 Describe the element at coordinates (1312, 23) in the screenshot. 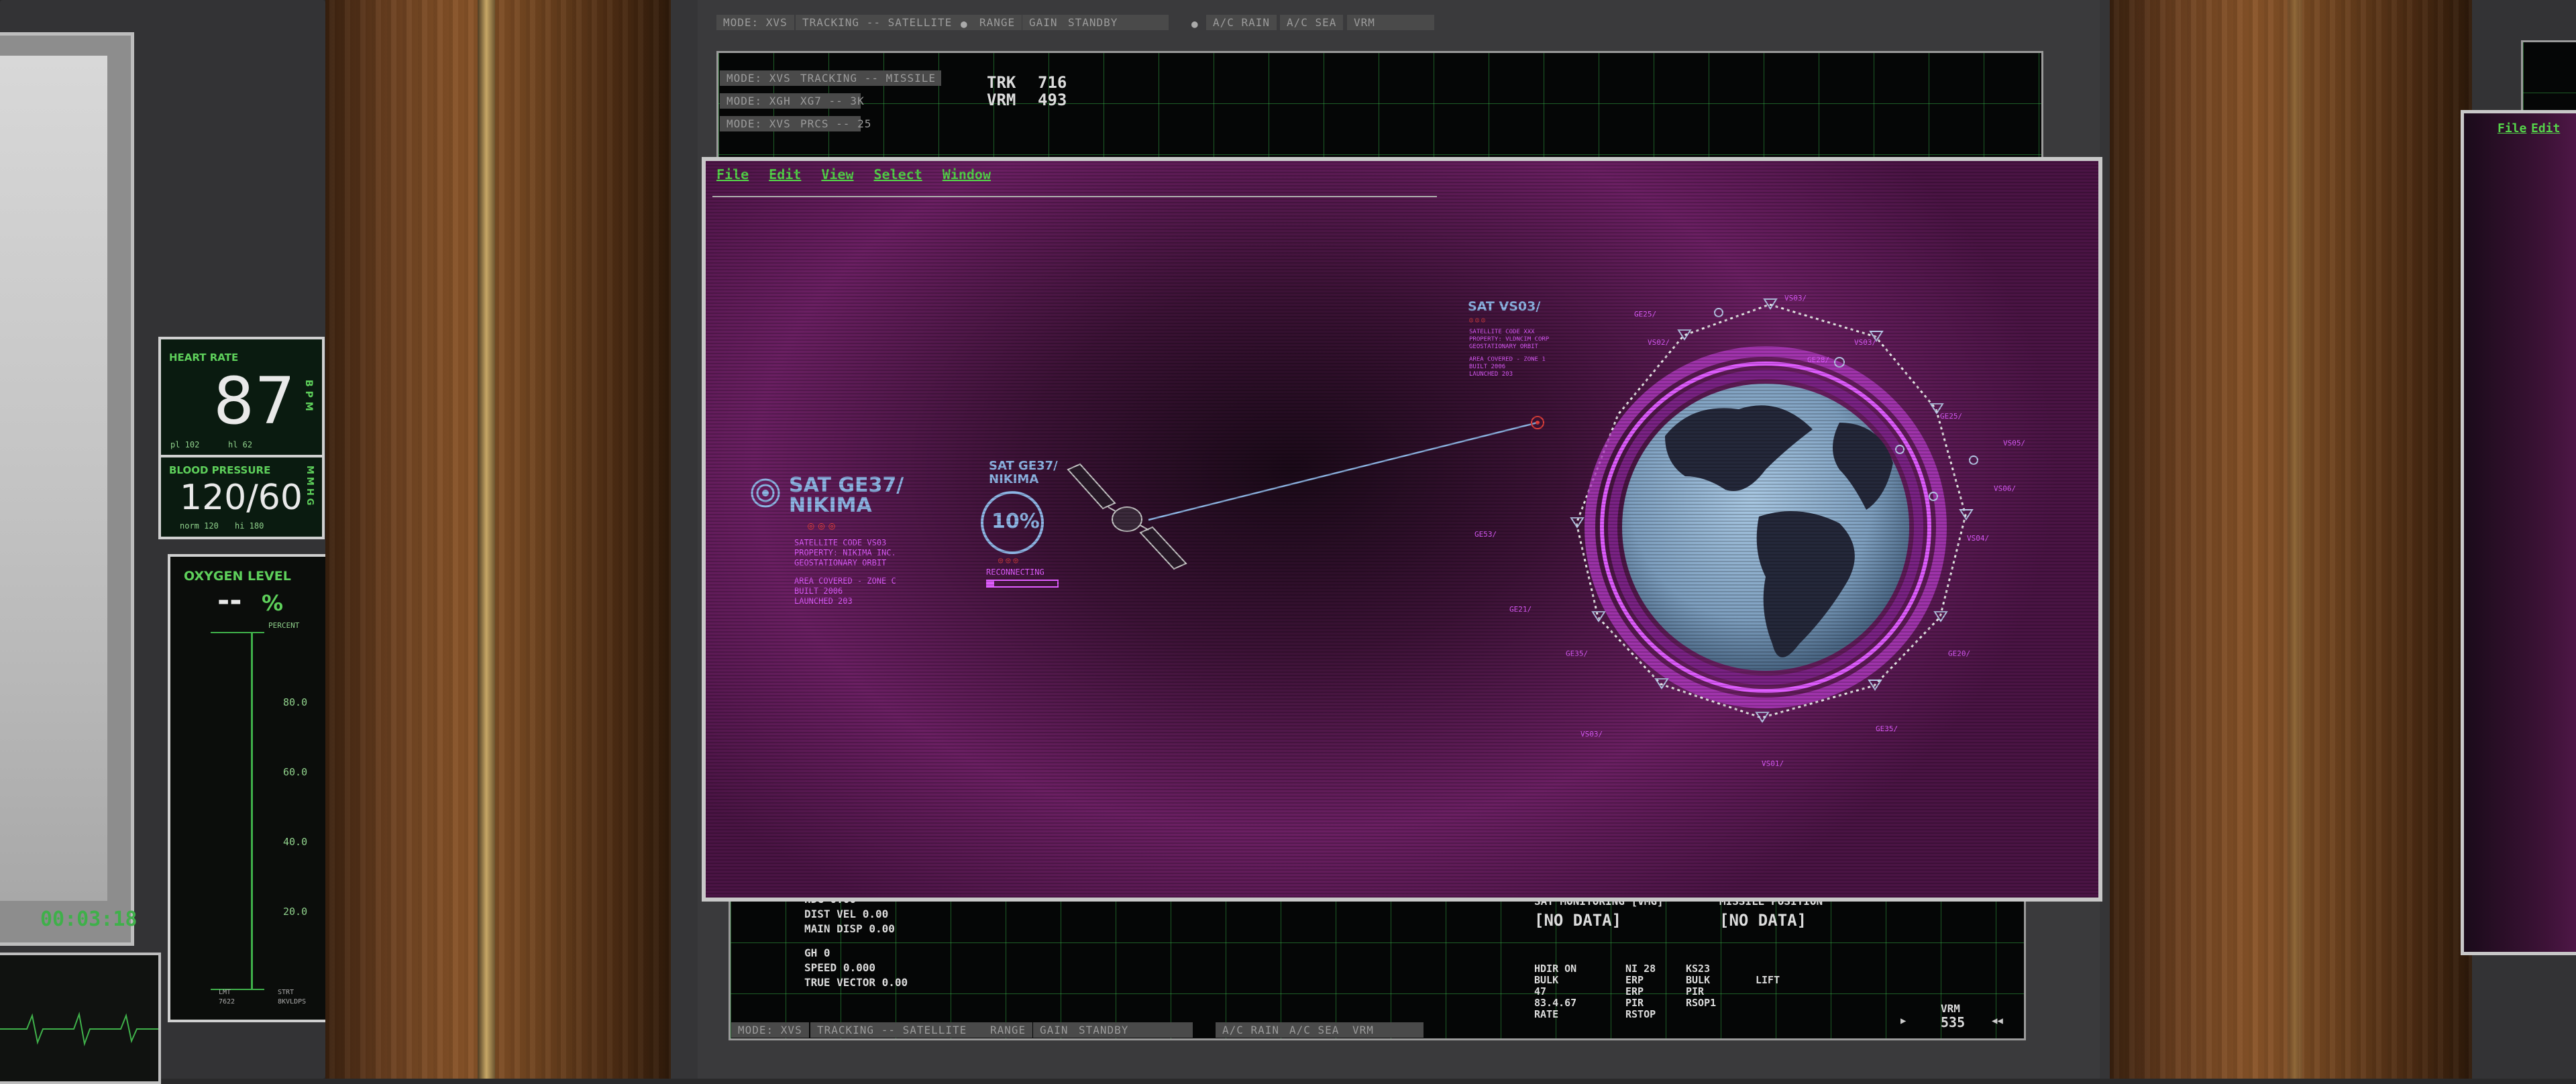

I see `top-tag-sea: A/C SEA` at that location.